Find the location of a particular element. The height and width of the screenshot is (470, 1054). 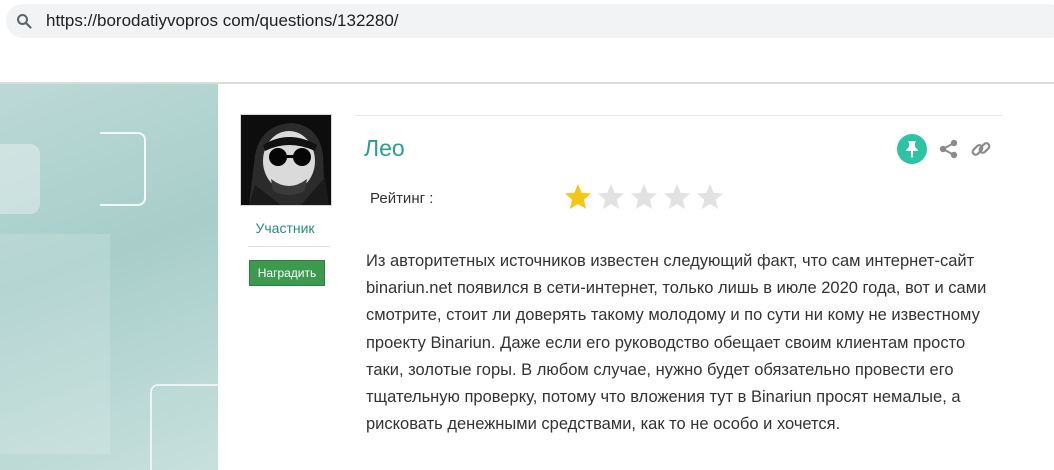

pin-icon is located at coordinates (912, 149).